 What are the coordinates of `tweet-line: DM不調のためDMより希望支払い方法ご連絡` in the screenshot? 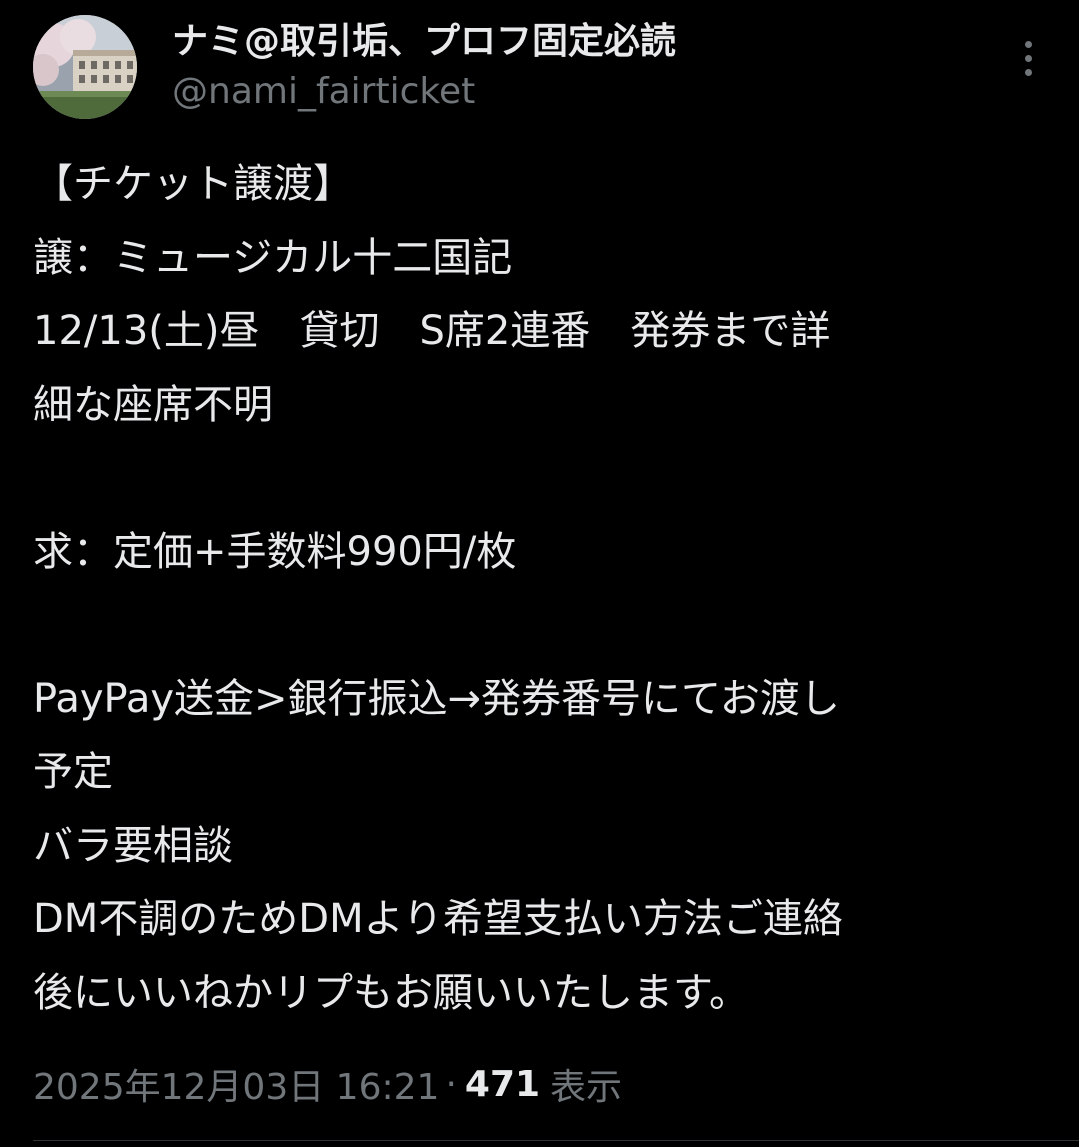 It's located at (438, 919).